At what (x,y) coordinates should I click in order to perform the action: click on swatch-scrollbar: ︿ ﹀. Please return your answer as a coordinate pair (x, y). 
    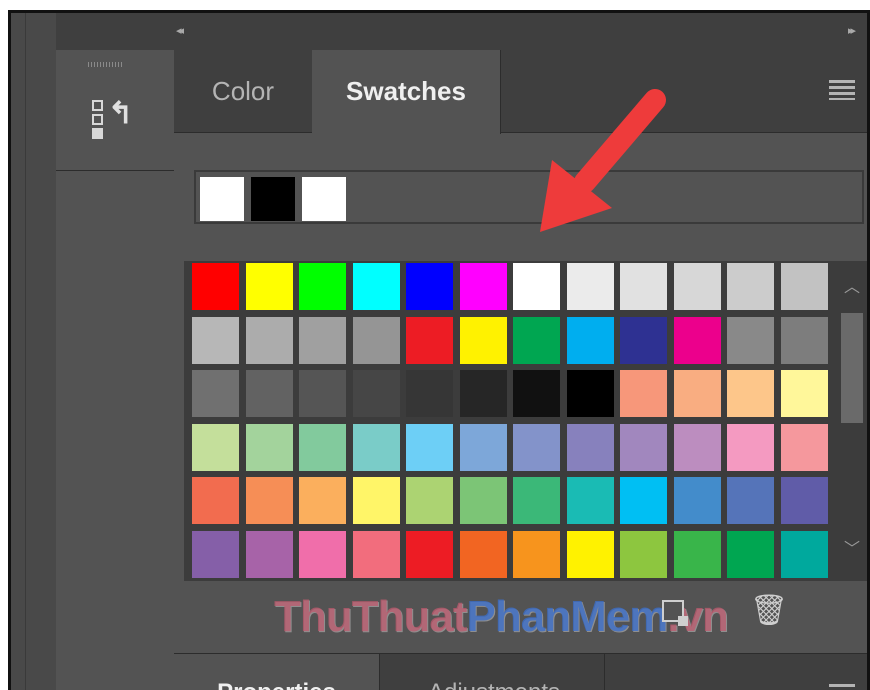
    Looking at the image, I should click on (852, 421).